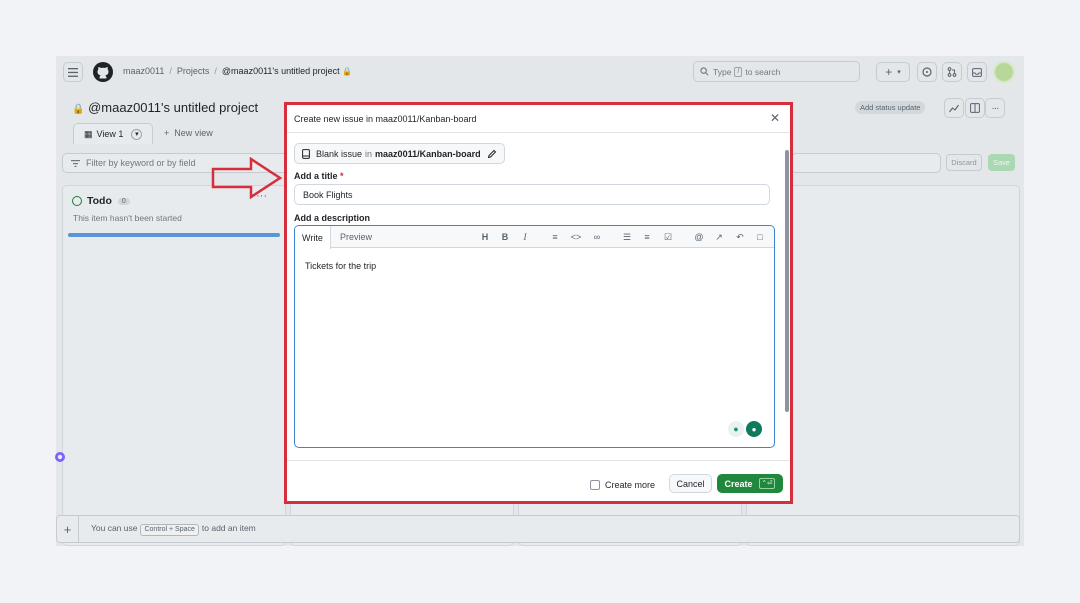 This screenshot has width=1080, height=603. What do you see at coordinates (193, 71) in the screenshot?
I see `breadcrumb-projects: Projects` at bounding box center [193, 71].